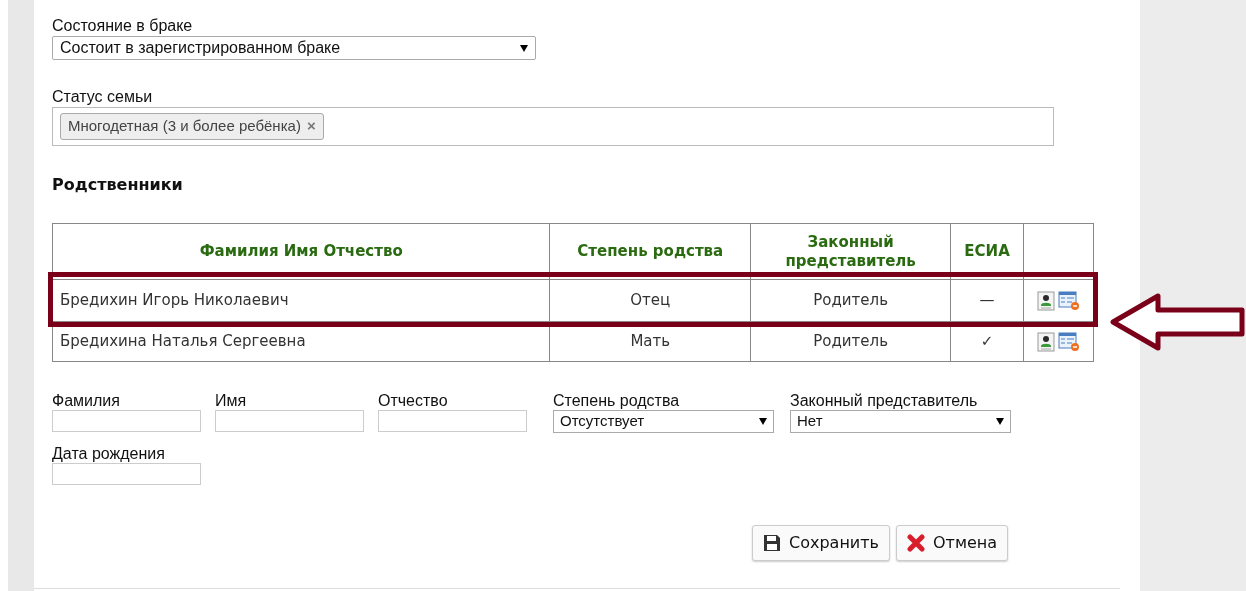 This screenshot has width=1246, height=591. What do you see at coordinates (663, 421) in the screenshot?
I see `select-field: Отсутствует` at bounding box center [663, 421].